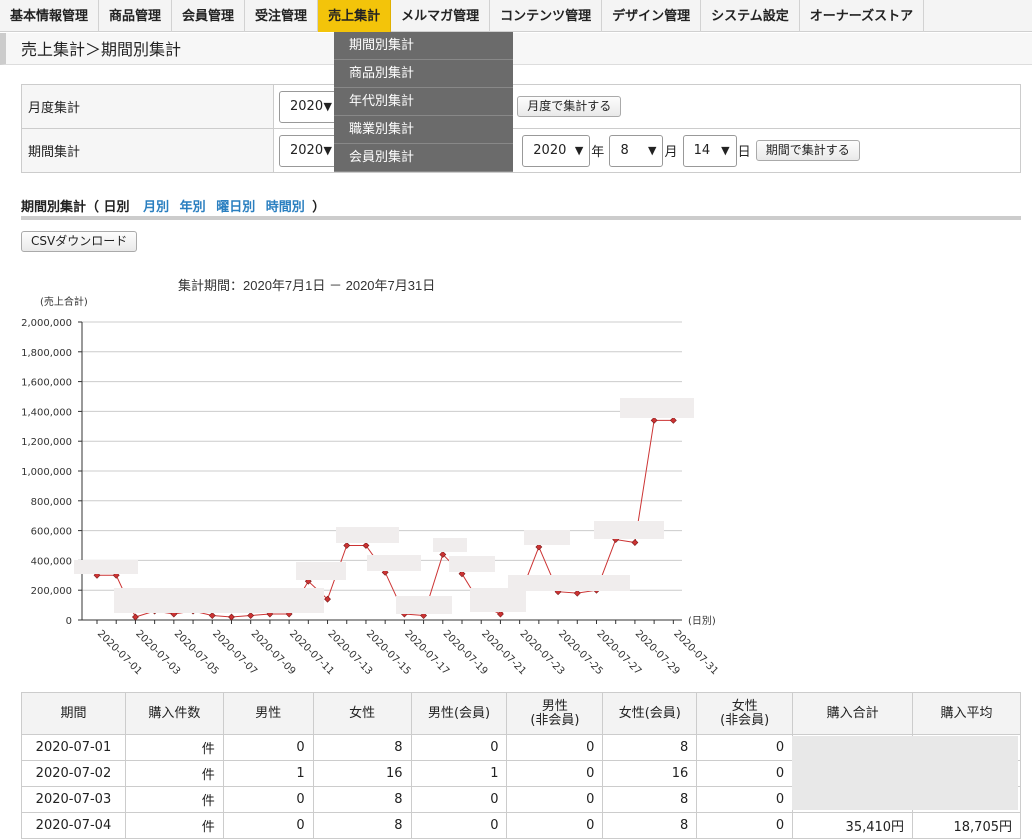 Image resolution: width=1032 pixels, height=839 pixels. What do you see at coordinates (319, 207) in the screenshot?
I see `heading-suffix: ）` at bounding box center [319, 207].